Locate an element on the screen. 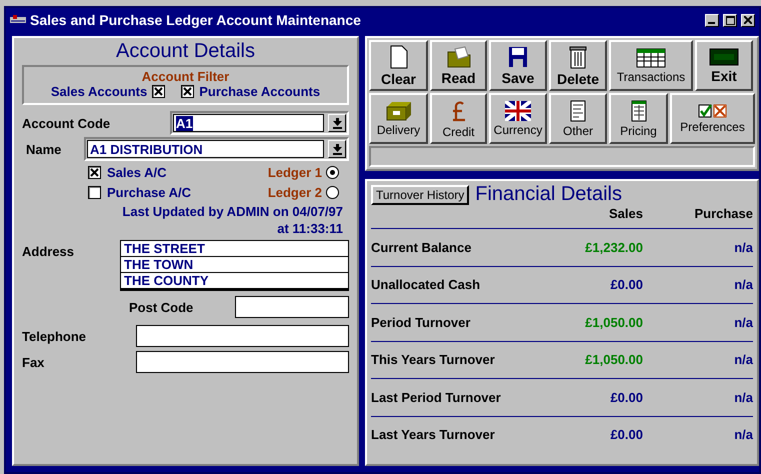 Image resolution: width=761 pixels, height=474 pixels. row-label: Last Period Turnover is located at coordinates (436, 397).